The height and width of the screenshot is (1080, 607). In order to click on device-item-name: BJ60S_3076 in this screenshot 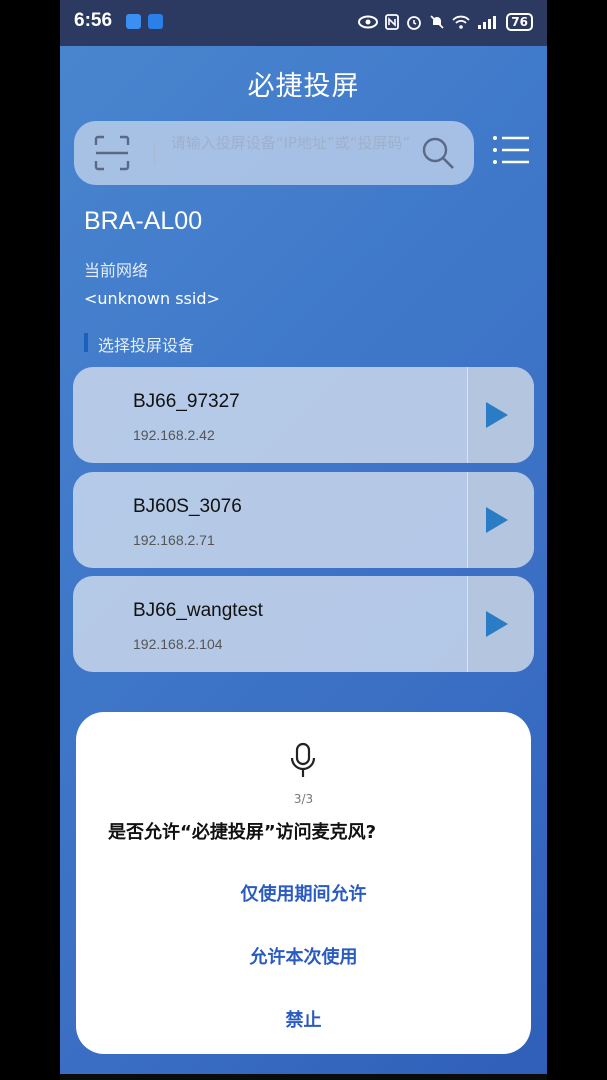, I will do `click(187, 506)`.